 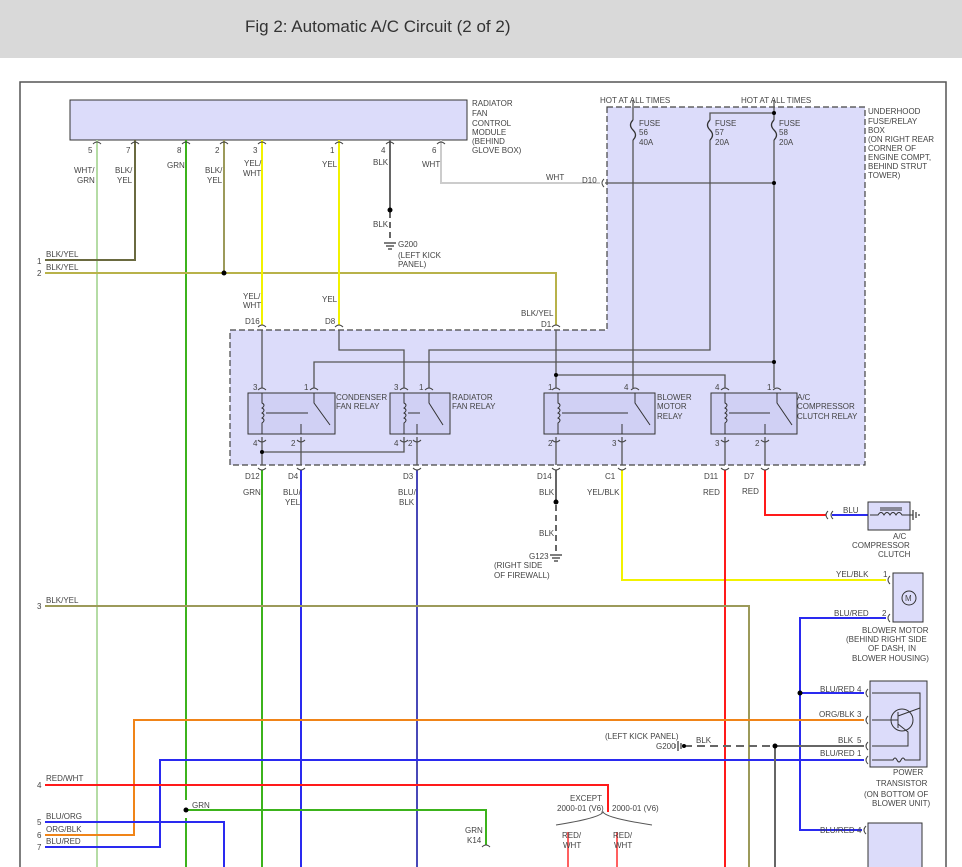 What do you see at coordinates (877, 130) in the screenshot?
I see `fusebox-label: BOX` at bounding box center [877, 130].